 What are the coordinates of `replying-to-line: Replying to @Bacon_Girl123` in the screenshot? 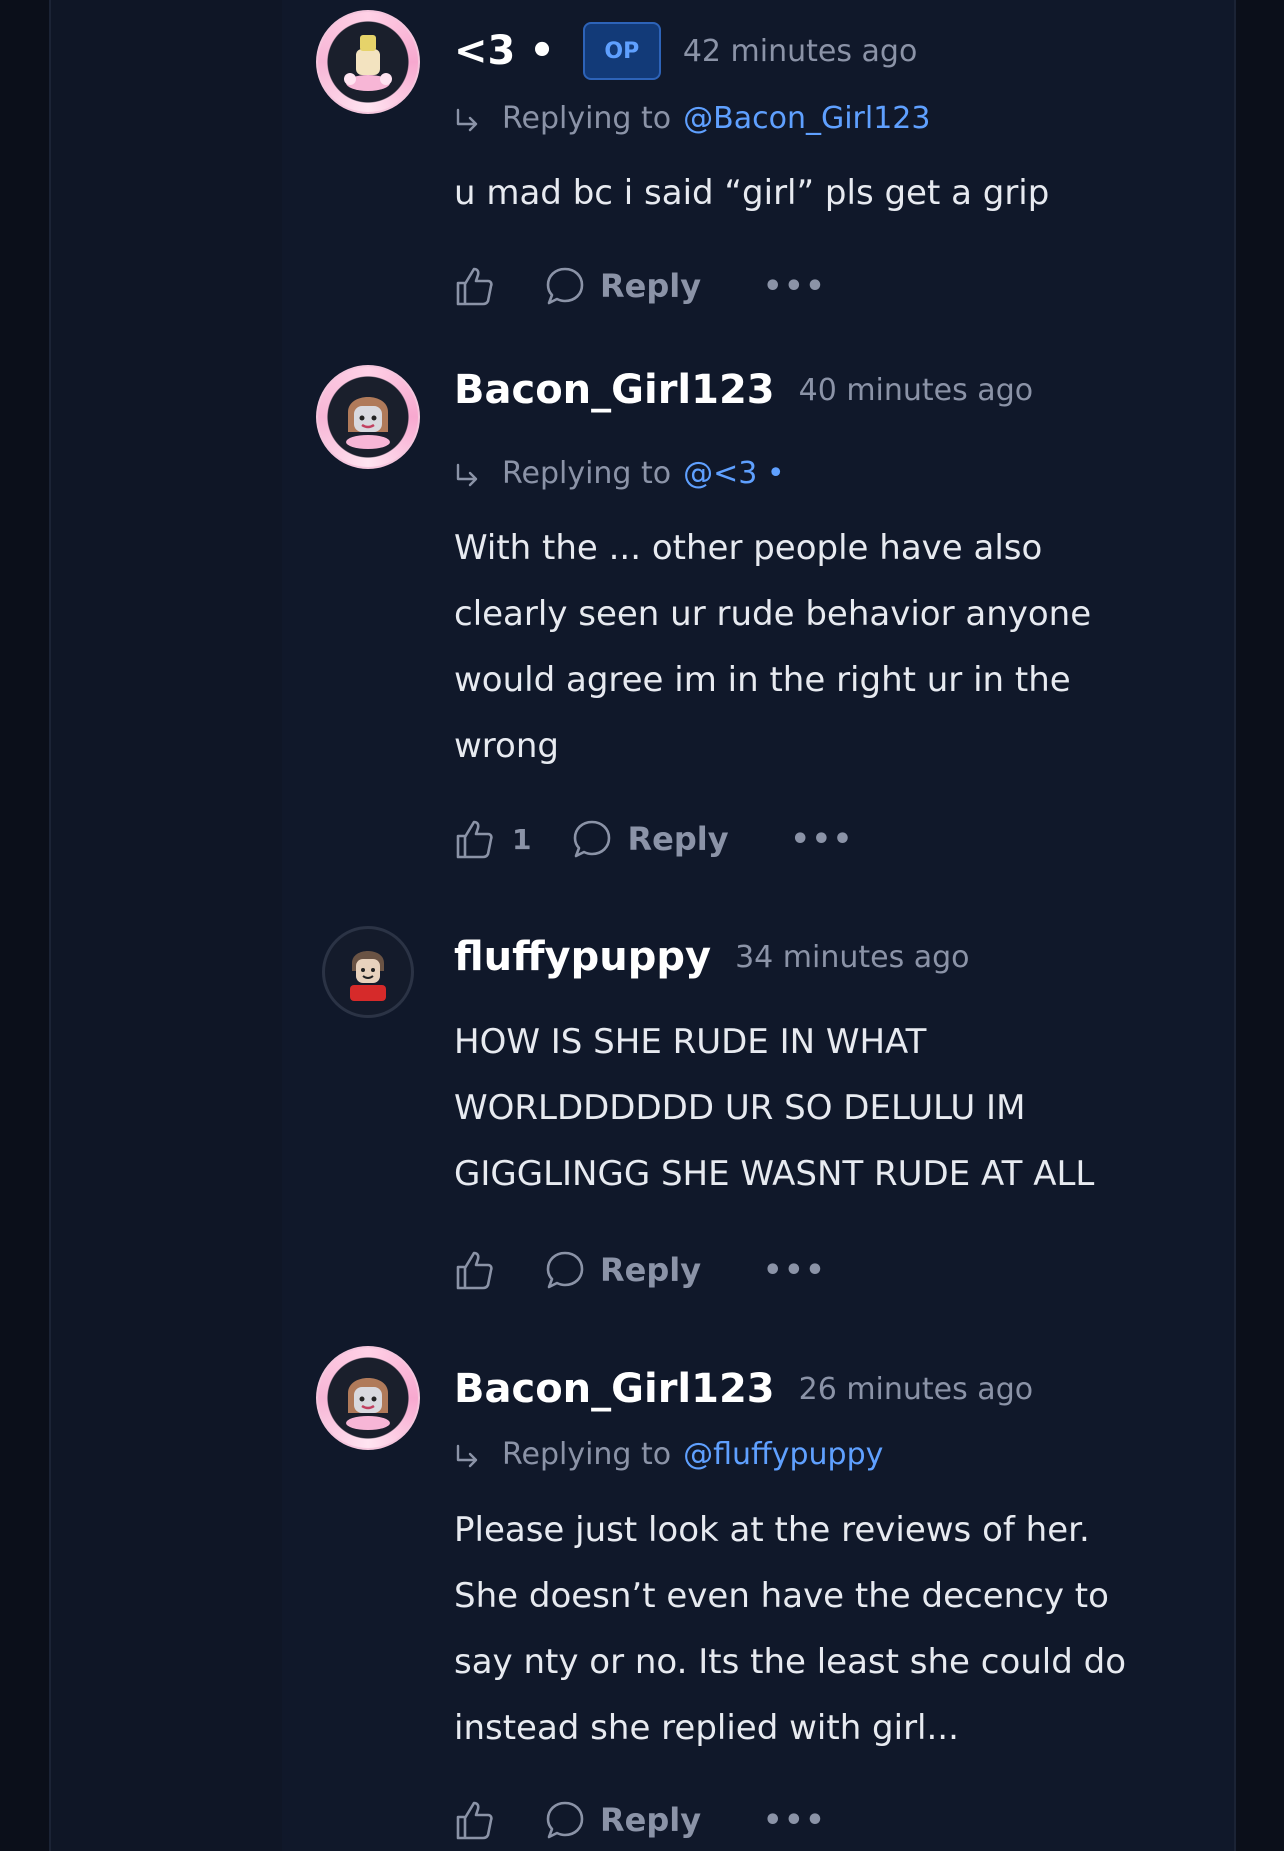 It's located at (692, 118).